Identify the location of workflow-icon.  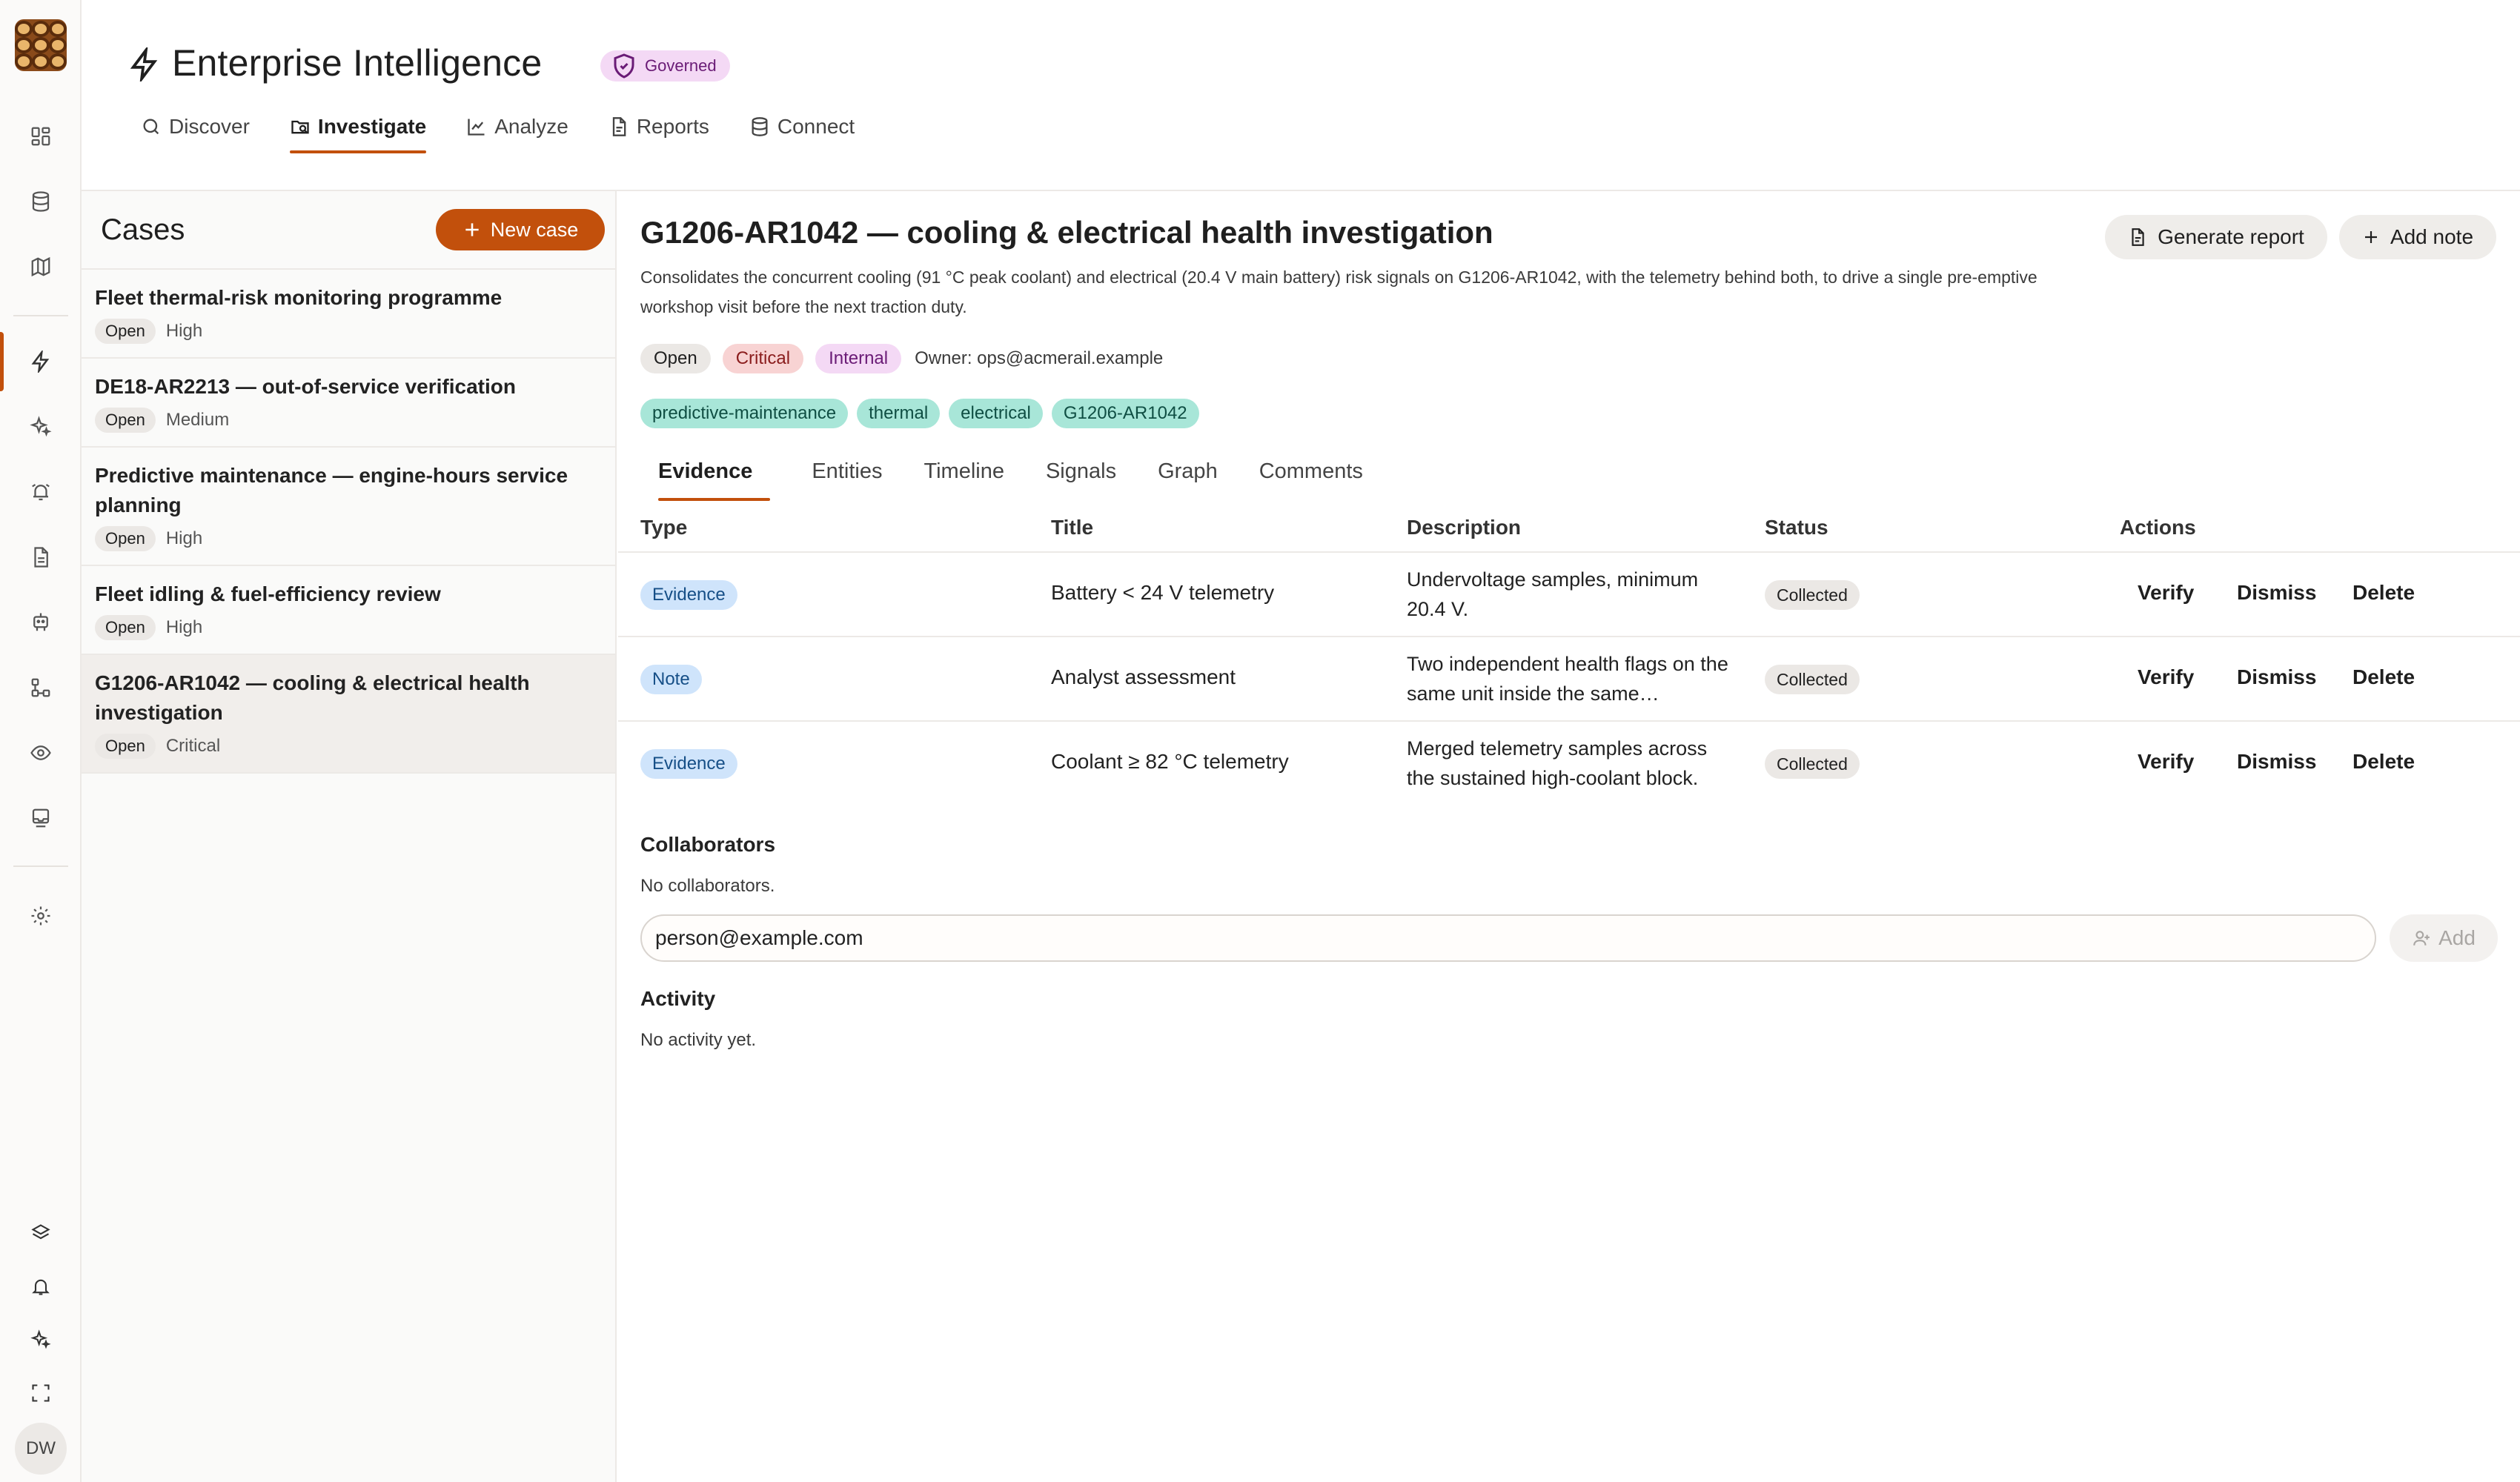
(41, 687).